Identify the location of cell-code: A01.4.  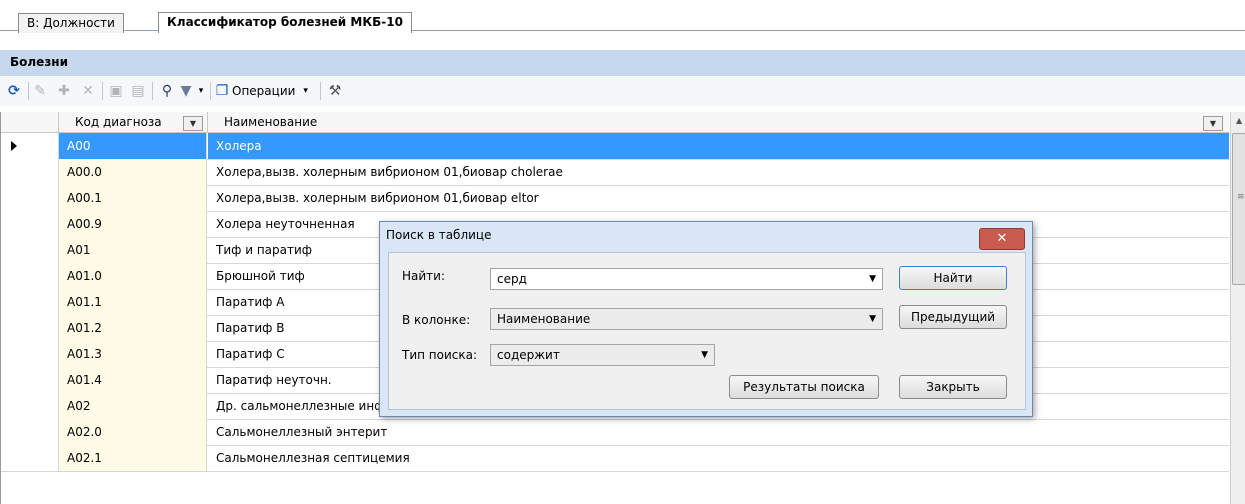
(133, 380).